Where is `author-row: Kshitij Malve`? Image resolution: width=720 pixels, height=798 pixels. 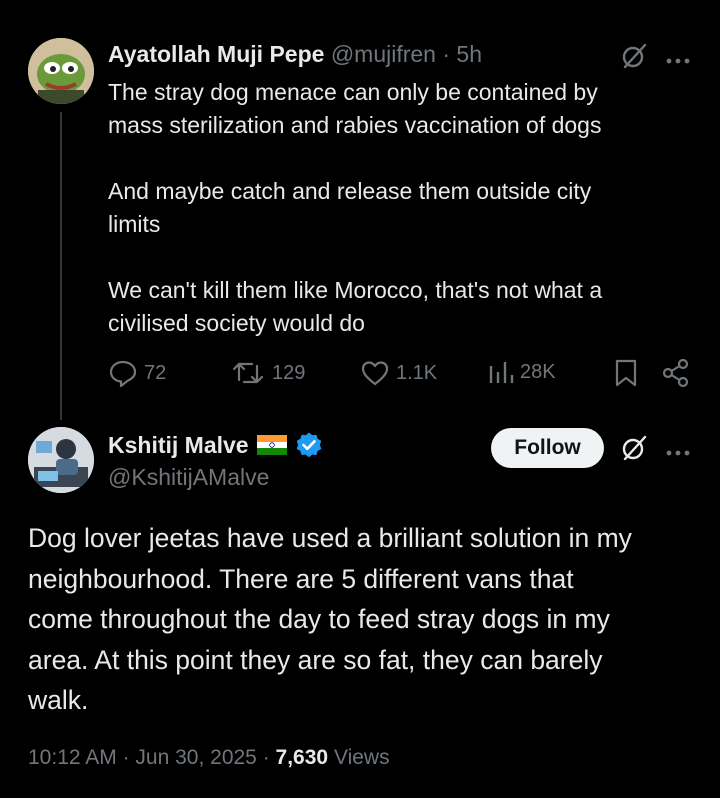 author-row: Kshitij Malve is located at coordinates (215, 445).